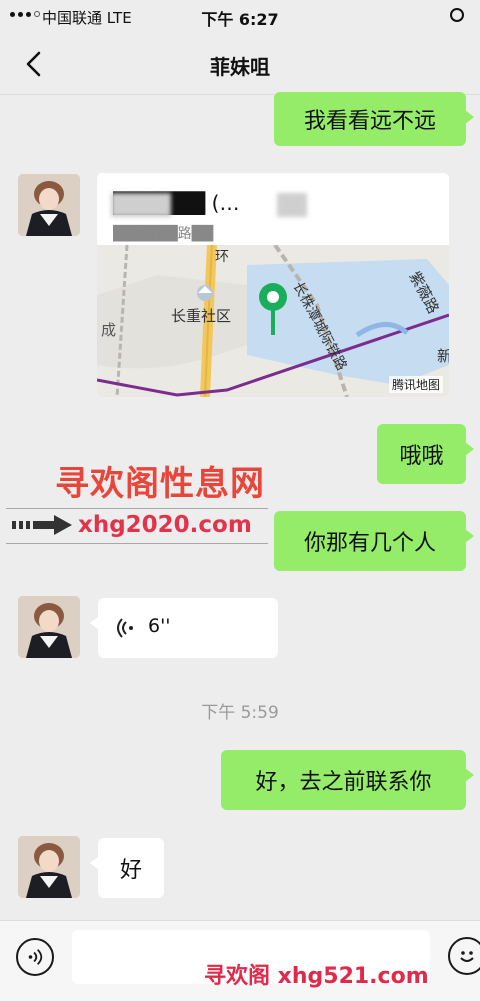 Image resolution: width=480 pixels, height=1001 pixels. Describe the element at coordinates (42, 525) in the screenshot. I see `watermark-arrow-icon` at that location.